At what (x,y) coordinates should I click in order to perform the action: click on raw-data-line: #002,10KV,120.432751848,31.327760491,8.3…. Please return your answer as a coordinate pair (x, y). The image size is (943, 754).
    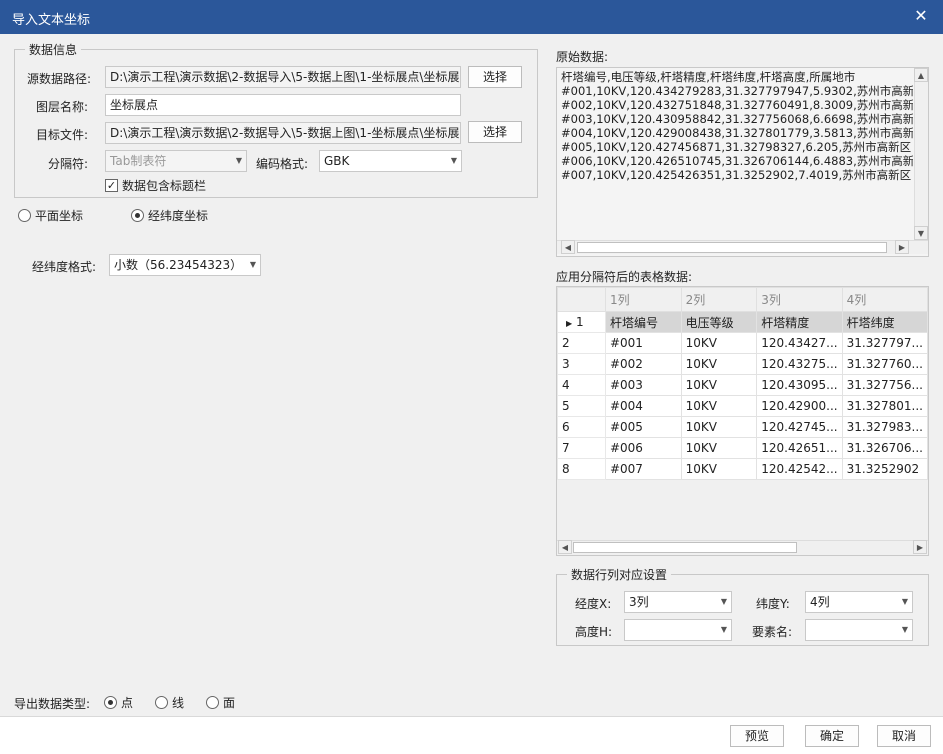
    Looking at the image, I should click on (737, 105).